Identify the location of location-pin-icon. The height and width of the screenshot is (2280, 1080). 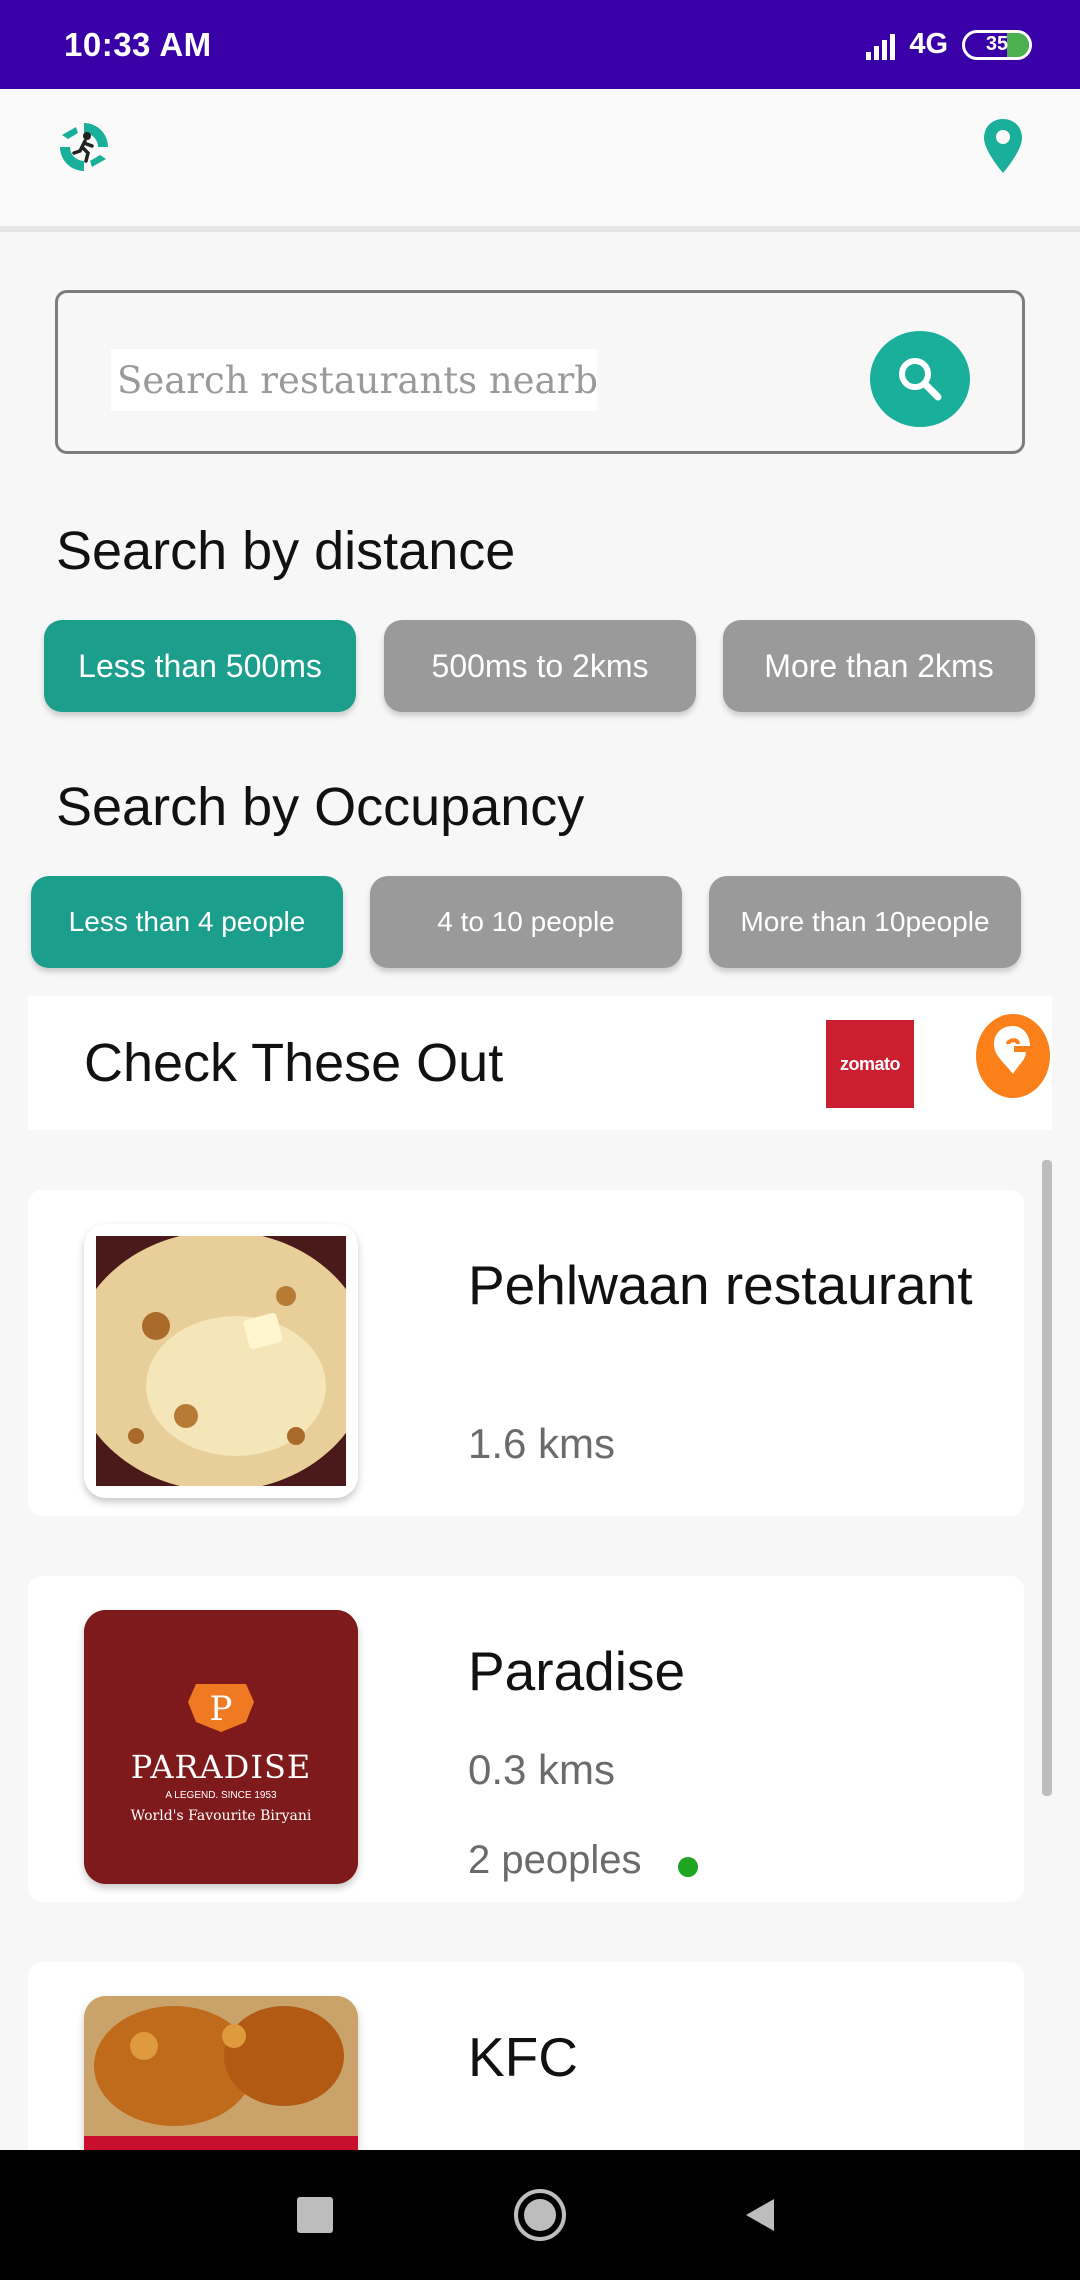
(1003, 146).